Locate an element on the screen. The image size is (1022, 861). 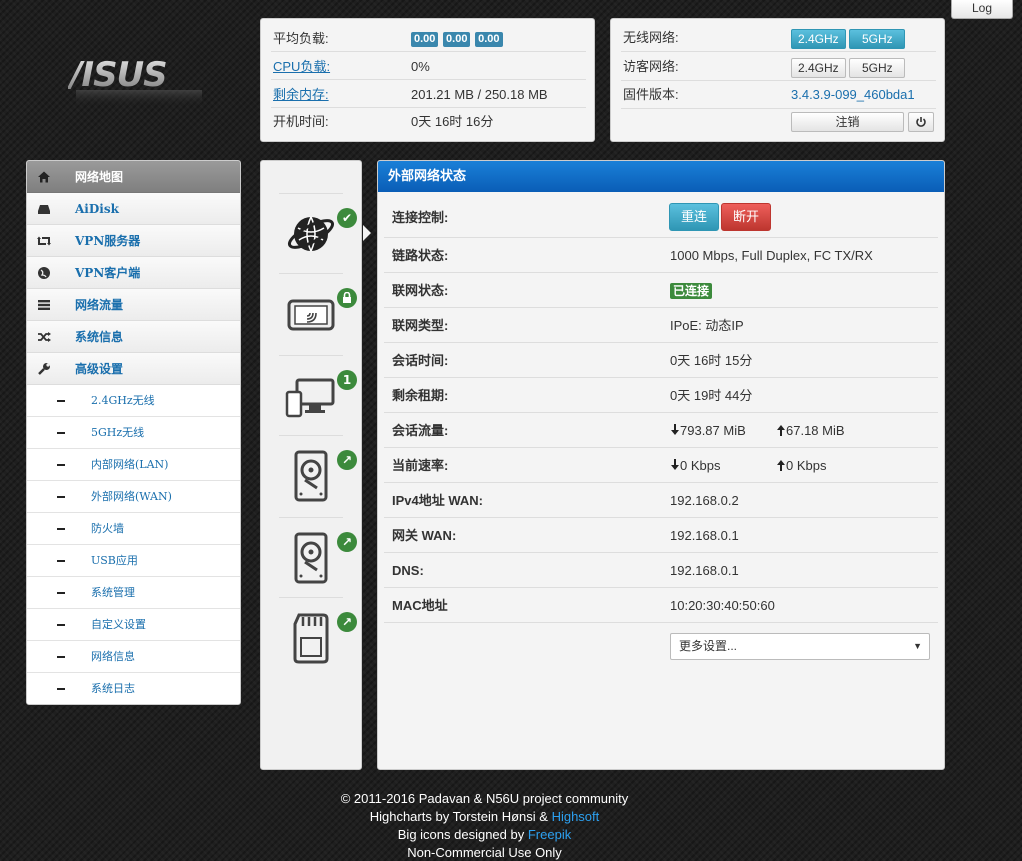
wireless-device is located at coordinates (318, 313).